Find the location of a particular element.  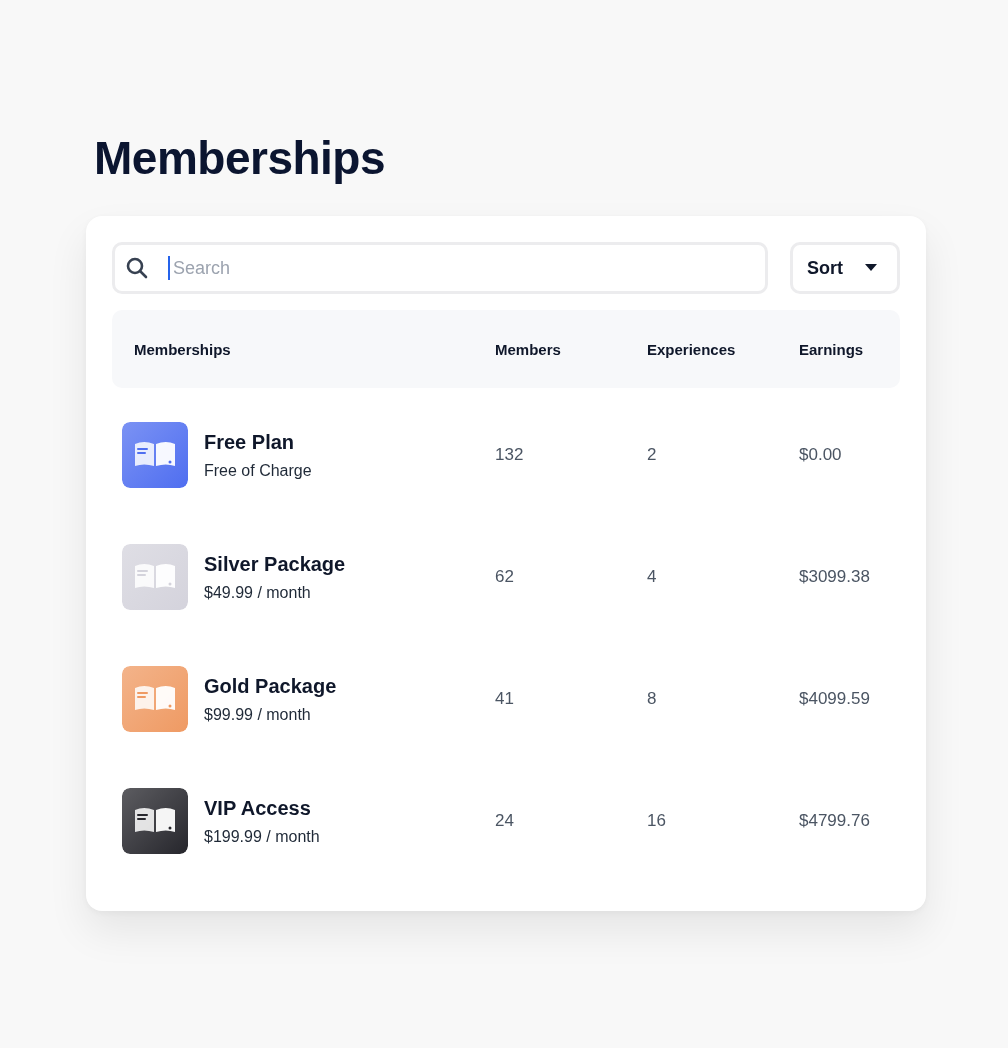

earnings-cell-text: $4099.59 is located at coordinates (835, 699).